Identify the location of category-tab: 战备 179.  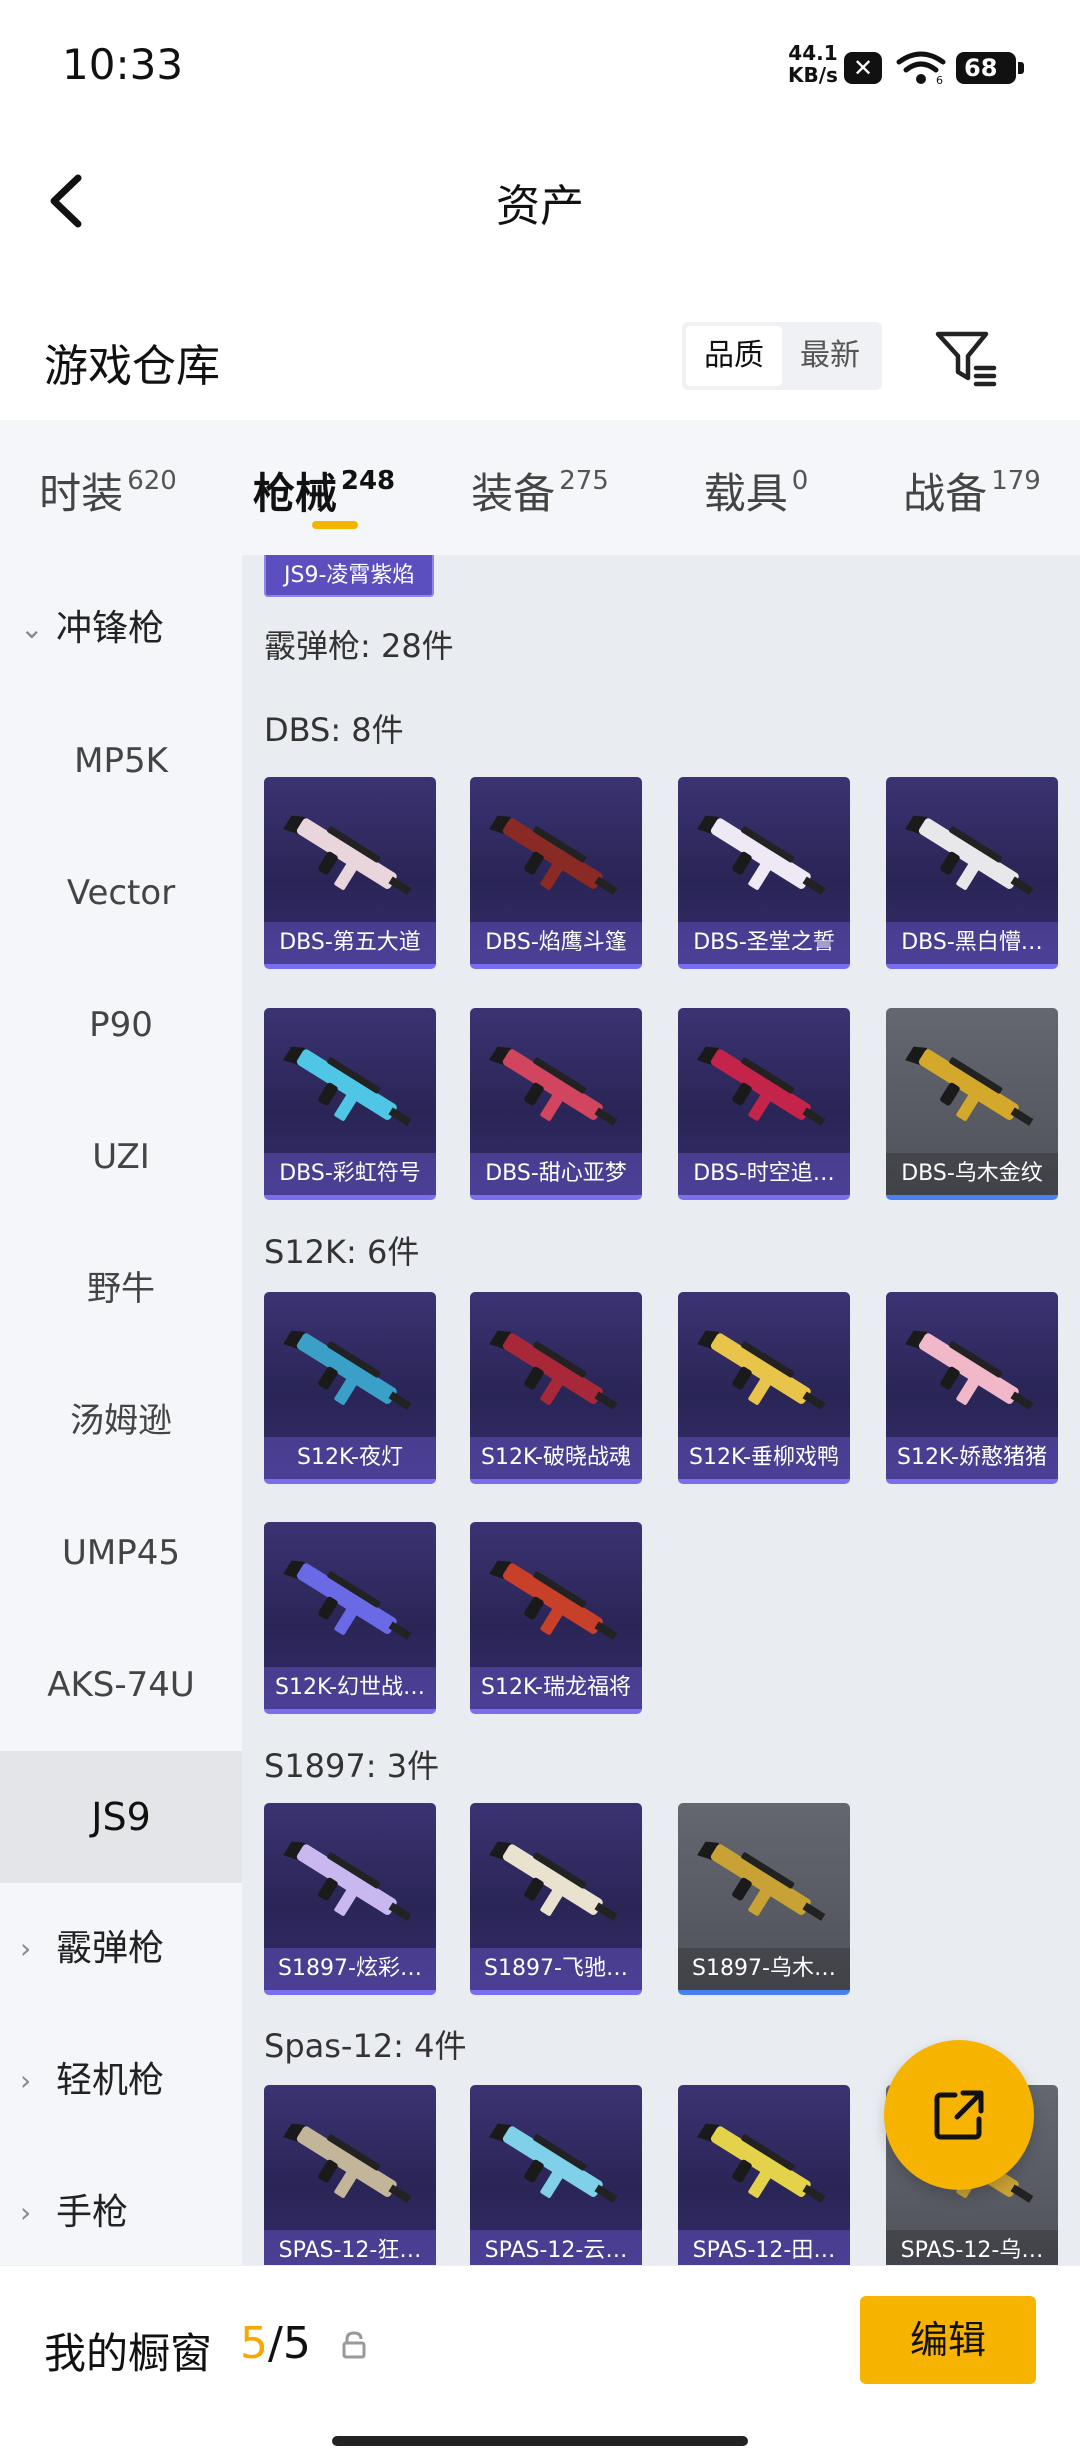
(972, 487).